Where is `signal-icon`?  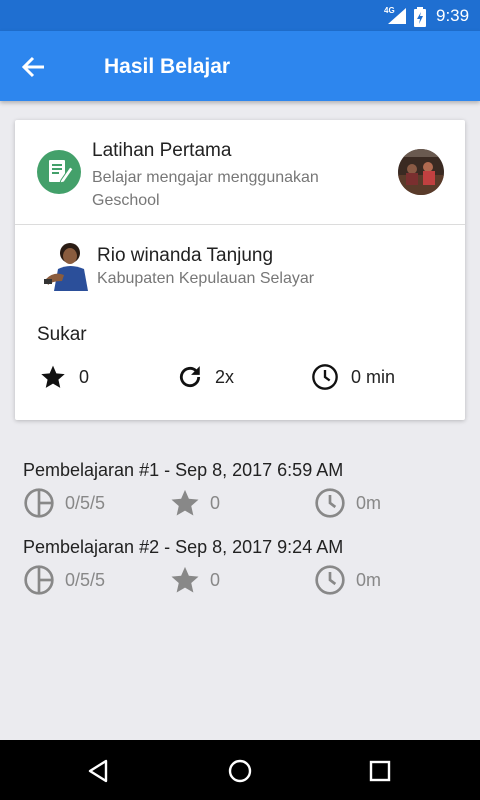
signal-icon is located at coordinates (397, 16).